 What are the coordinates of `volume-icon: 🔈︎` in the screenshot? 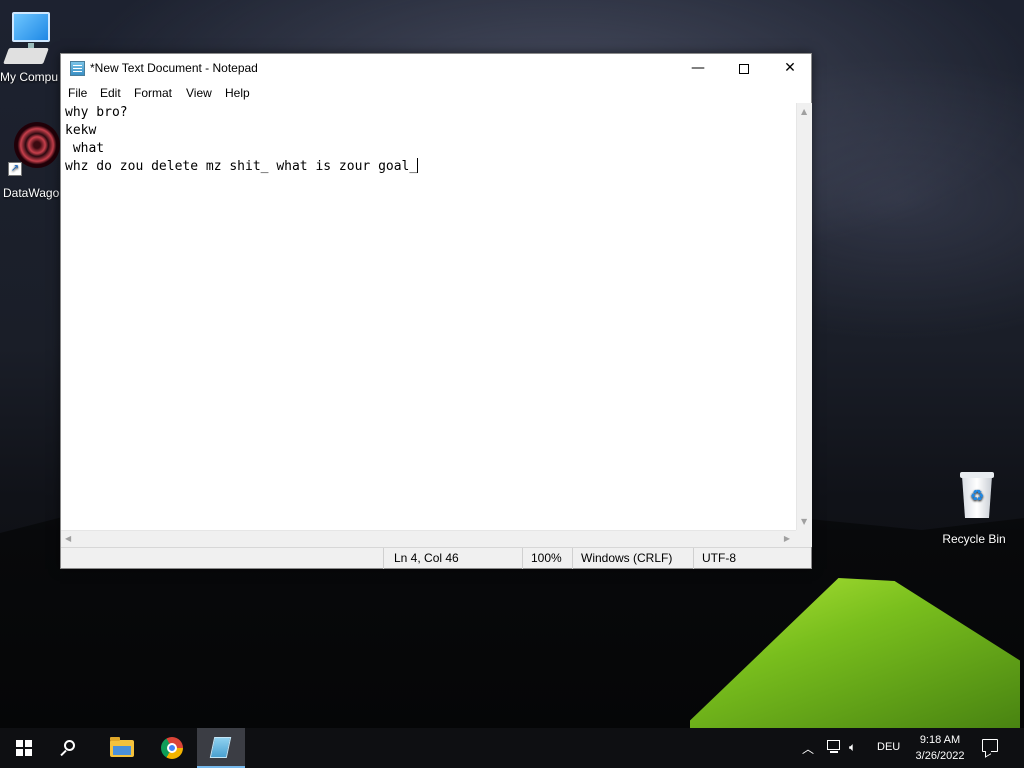 It's located at (852, 754).